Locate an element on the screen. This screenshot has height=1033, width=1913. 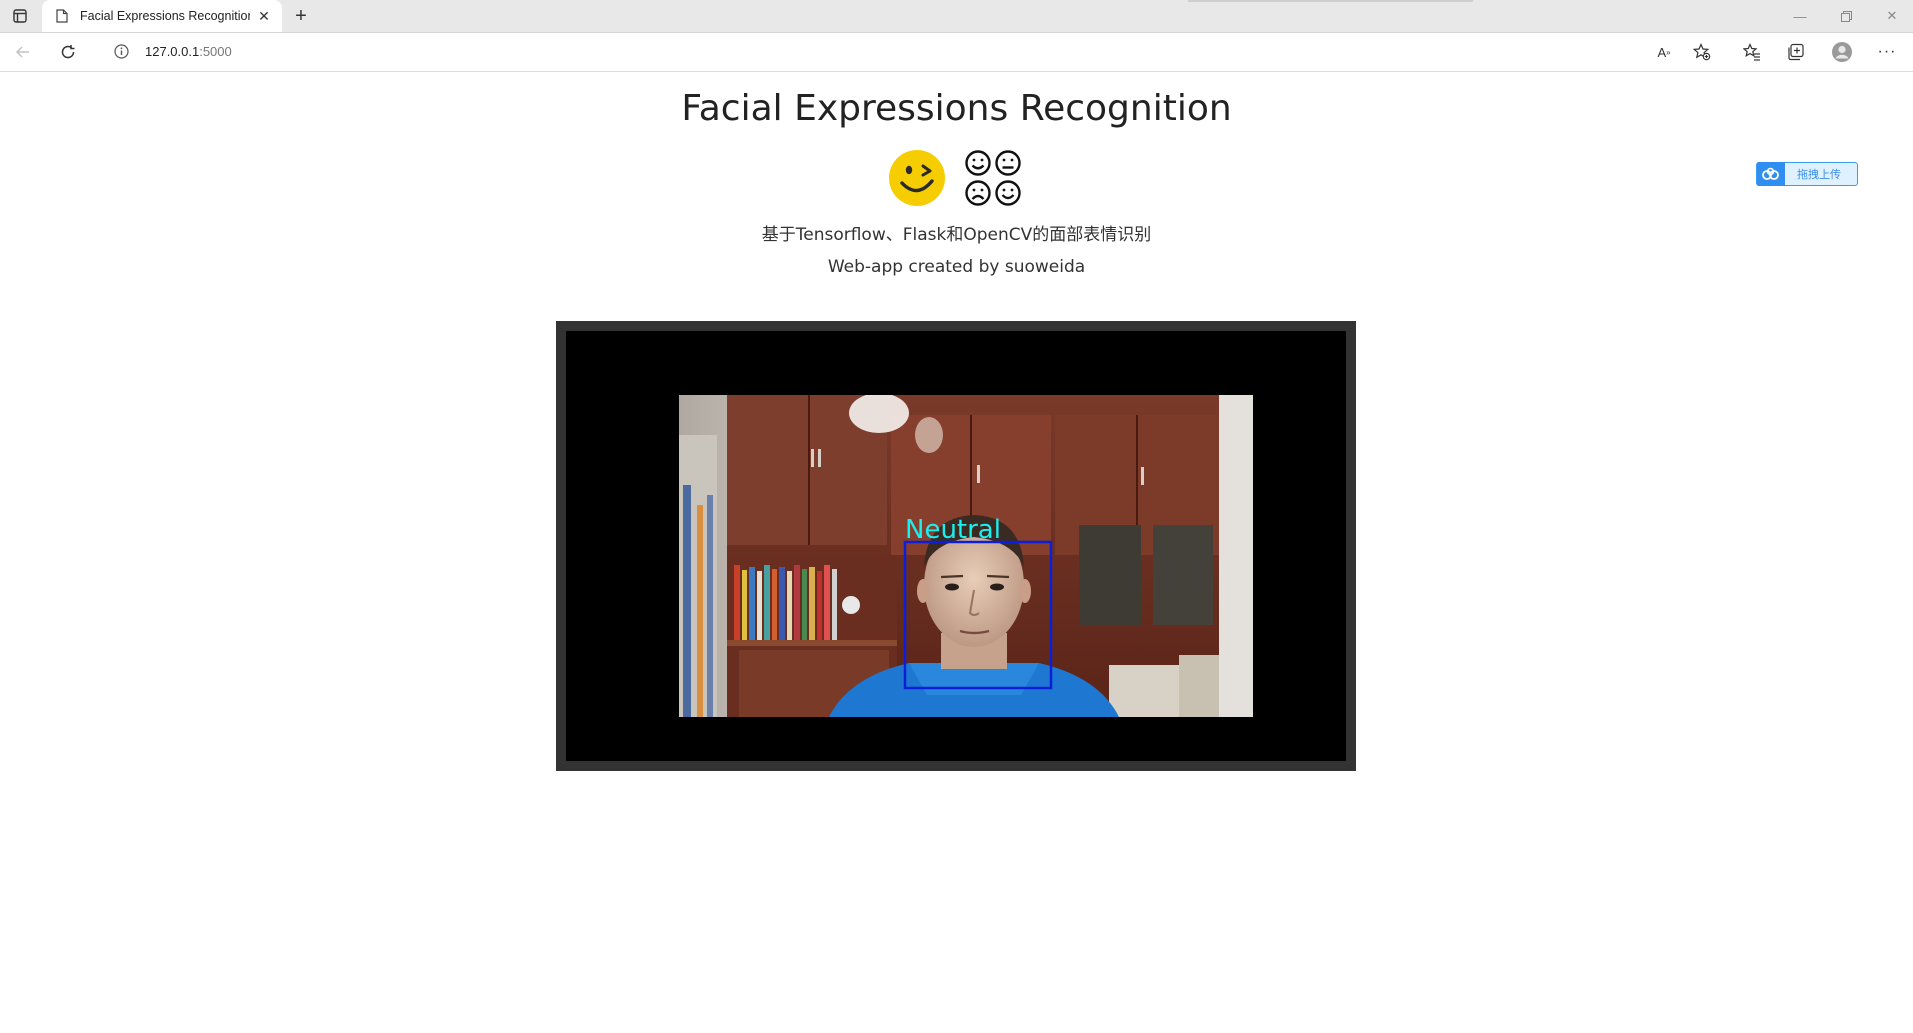
read-aloud-label: A is located at coordinates (1662, 52).